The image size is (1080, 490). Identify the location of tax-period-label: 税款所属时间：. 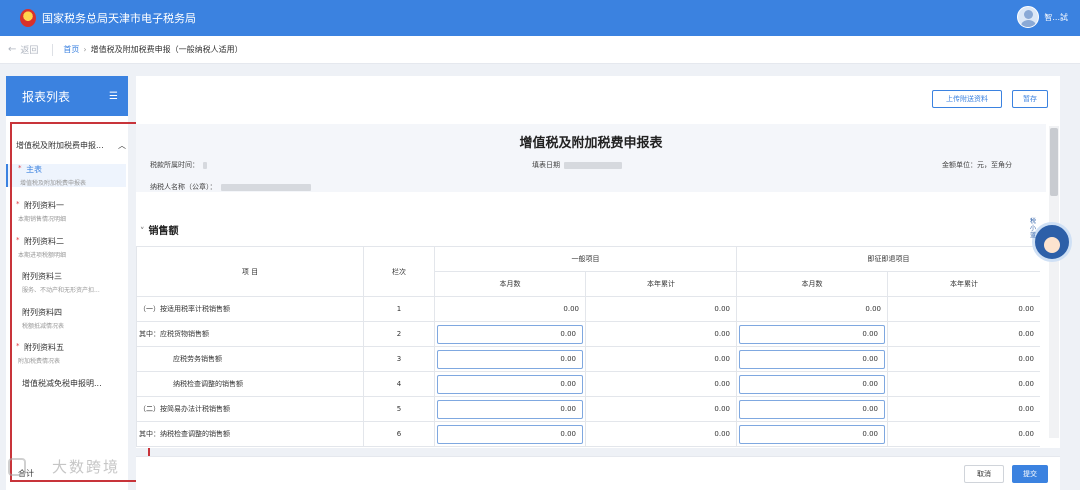
(174, 165).